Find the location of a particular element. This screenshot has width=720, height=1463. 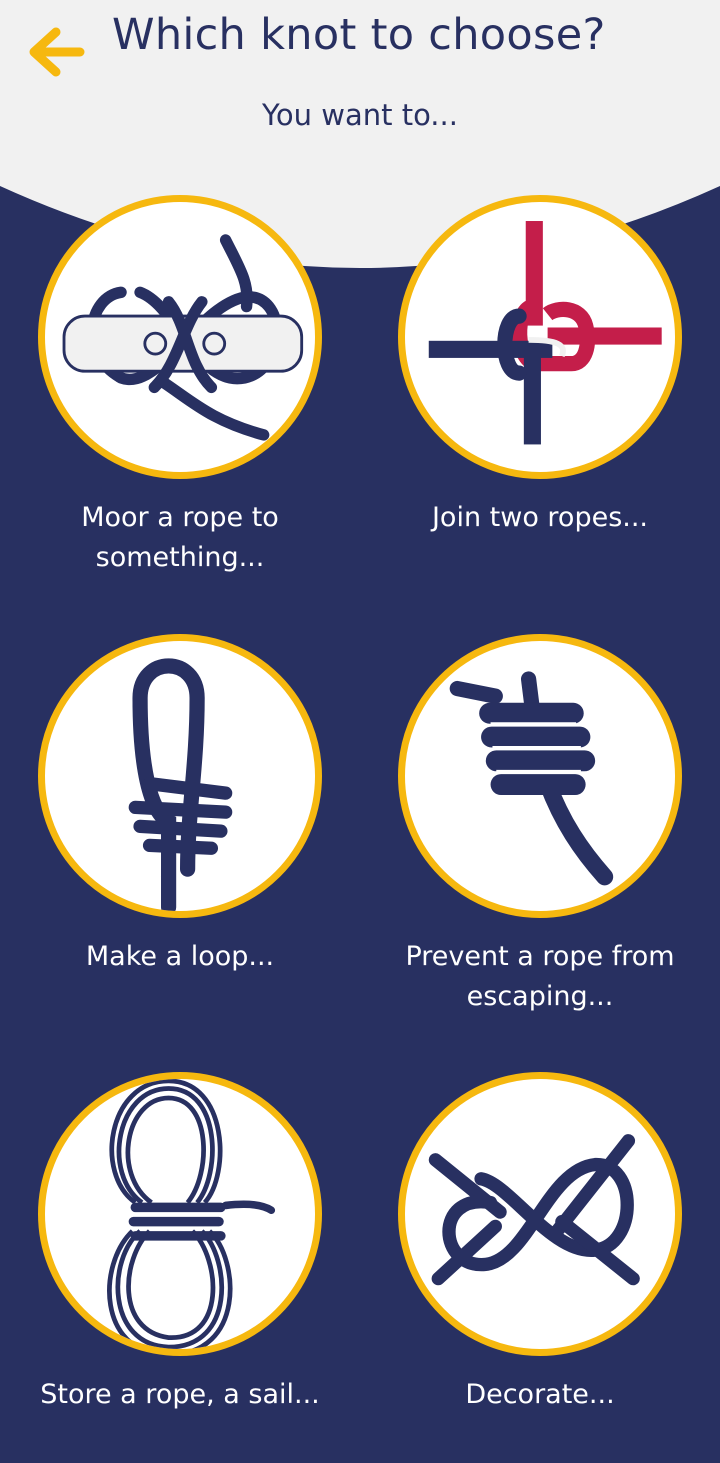

joining-knot-icon is located at coordinates (545, 333).